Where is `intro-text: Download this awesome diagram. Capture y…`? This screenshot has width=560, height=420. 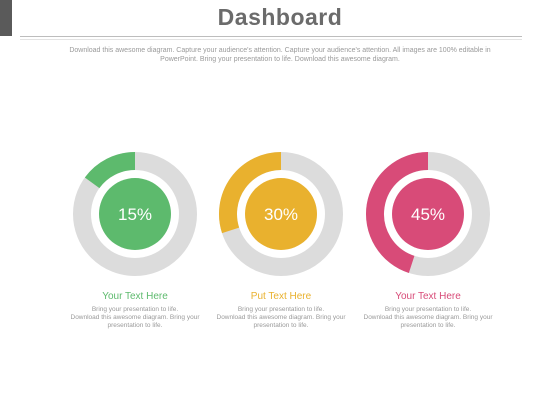
intro-text: Download this awesome diagram. Capture y… is located at coordinates (280, 55).